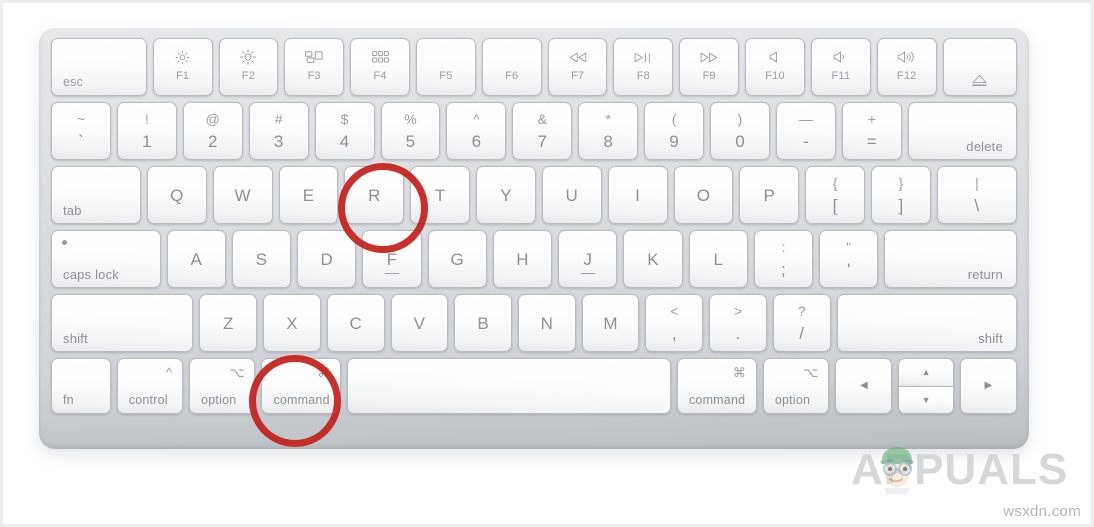 This screenshot has height=527, width=1094. What do you see at coordinates (926, 323) in the screenshot?
I see `key-shift-right: shift` at bounding box center [926, 323].